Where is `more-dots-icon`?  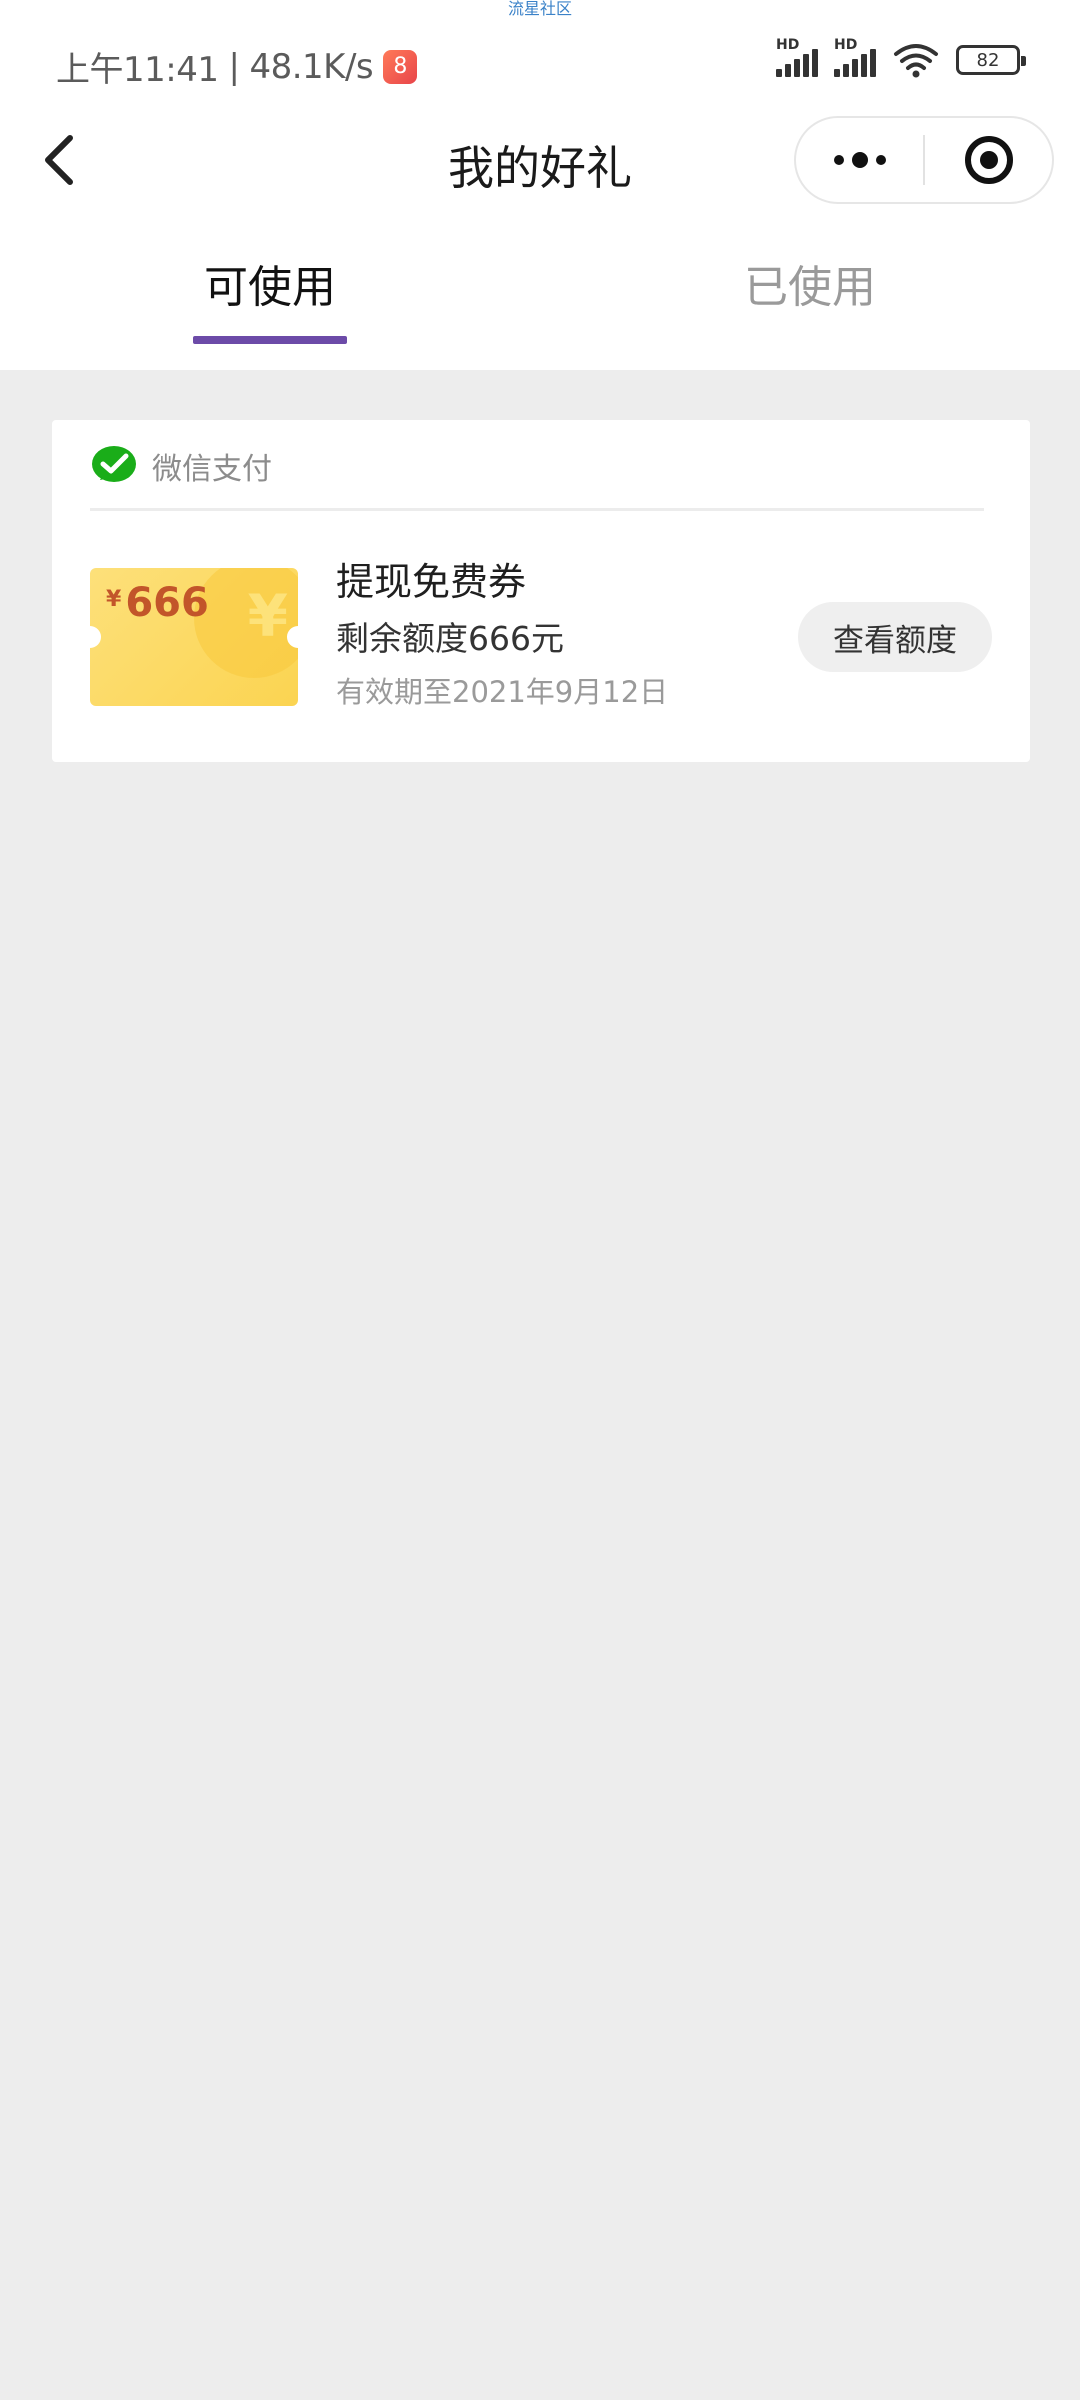
more-dots-icon is located at coordinates (859, 160).